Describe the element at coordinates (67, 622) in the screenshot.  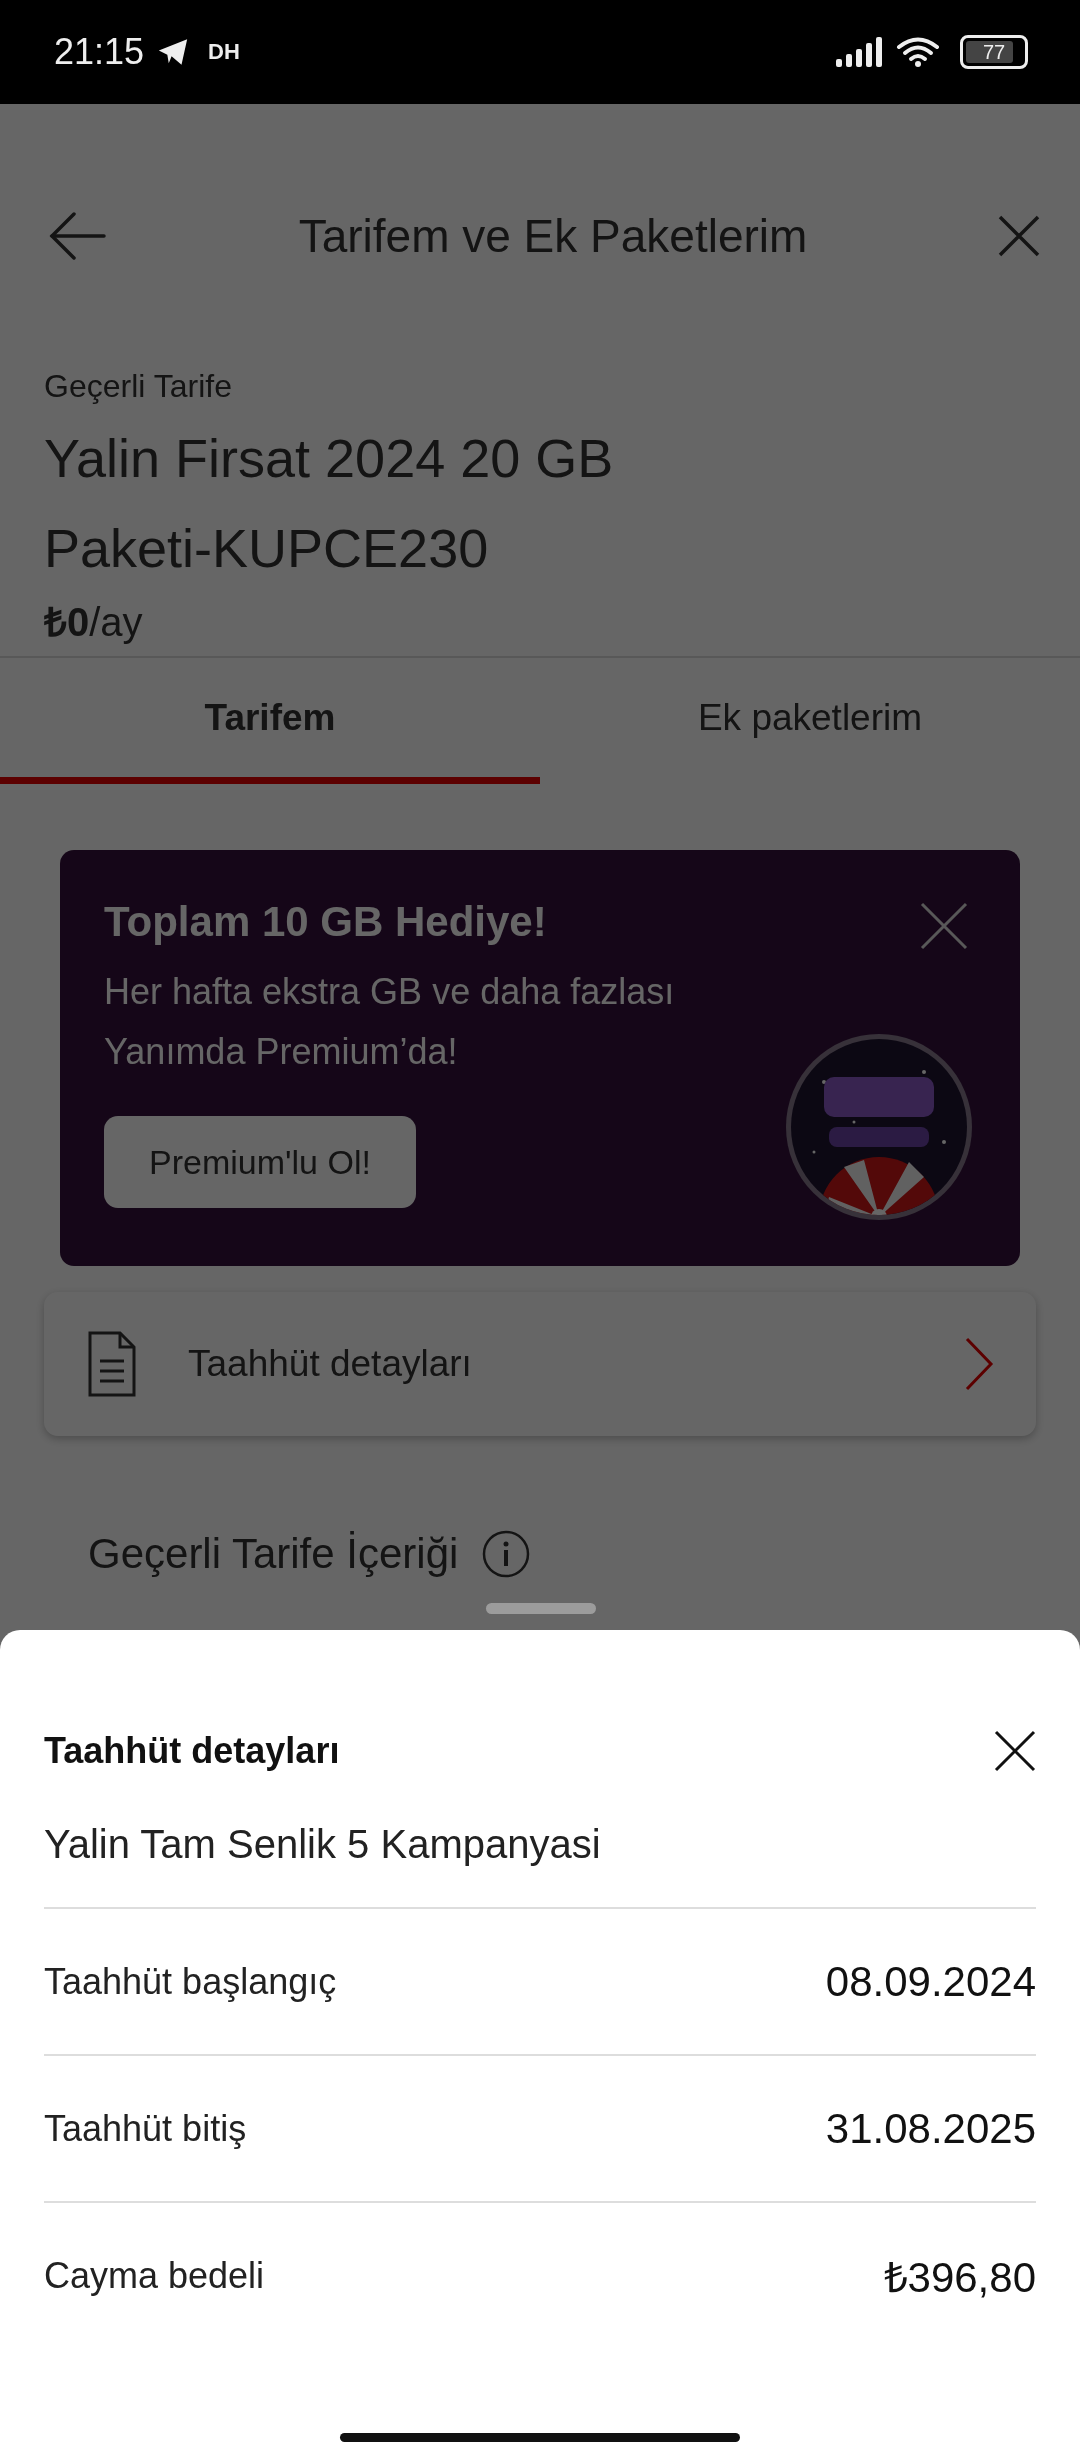
I see `tariff-price: ₺0` at that location.